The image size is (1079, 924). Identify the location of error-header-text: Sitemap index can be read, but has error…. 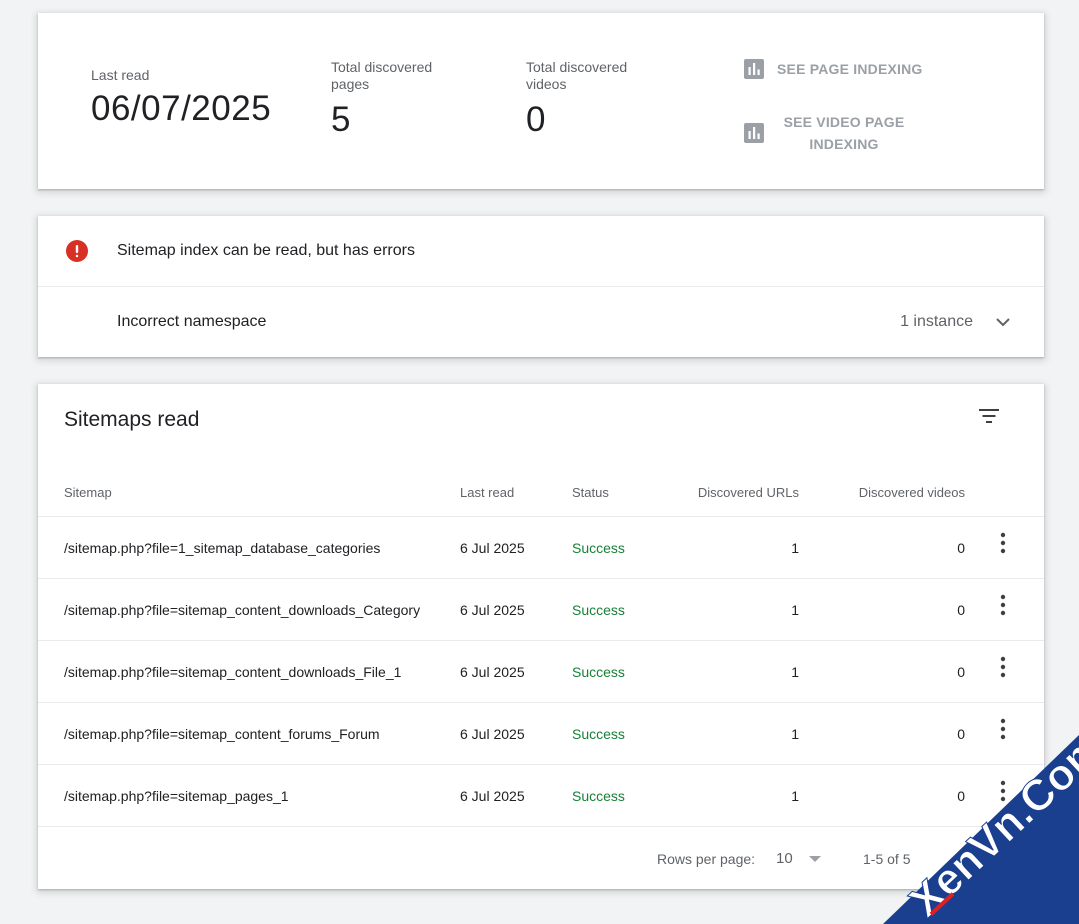
(266, 250).